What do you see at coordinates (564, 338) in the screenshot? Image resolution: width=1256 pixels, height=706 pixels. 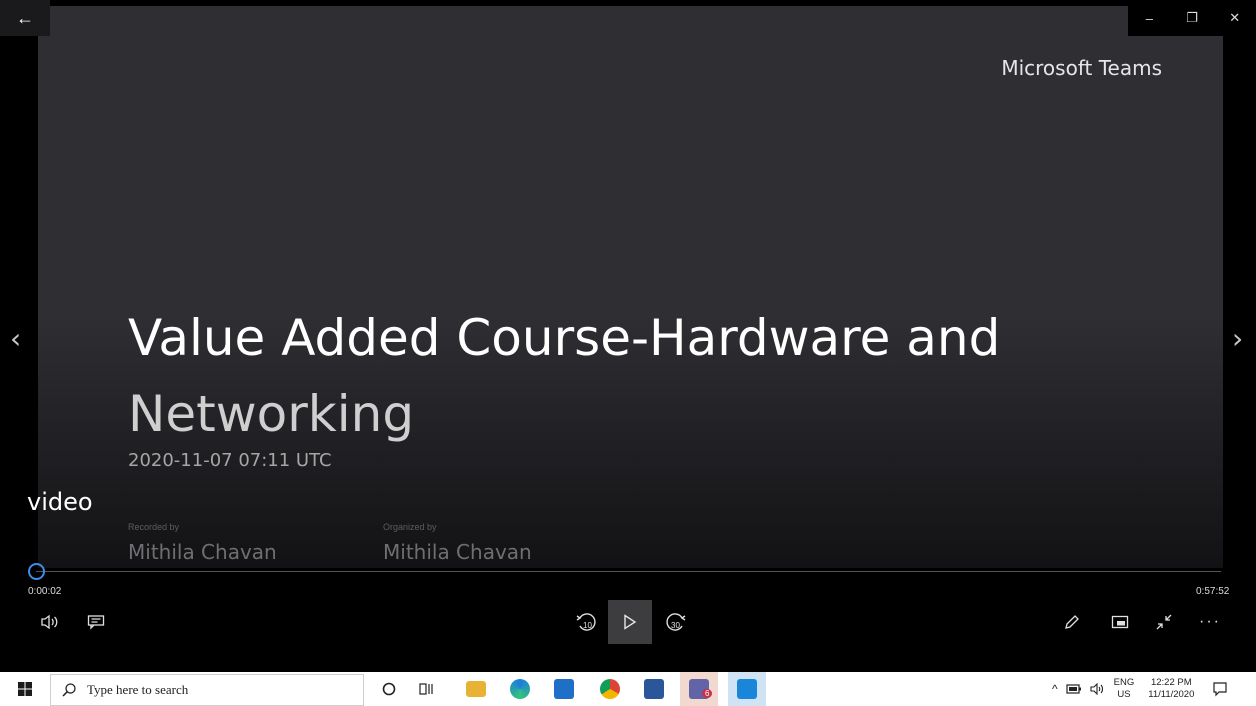 I see `slide-title-line1: Value Added Course-Hardware and` at bounding box center [564, 338].